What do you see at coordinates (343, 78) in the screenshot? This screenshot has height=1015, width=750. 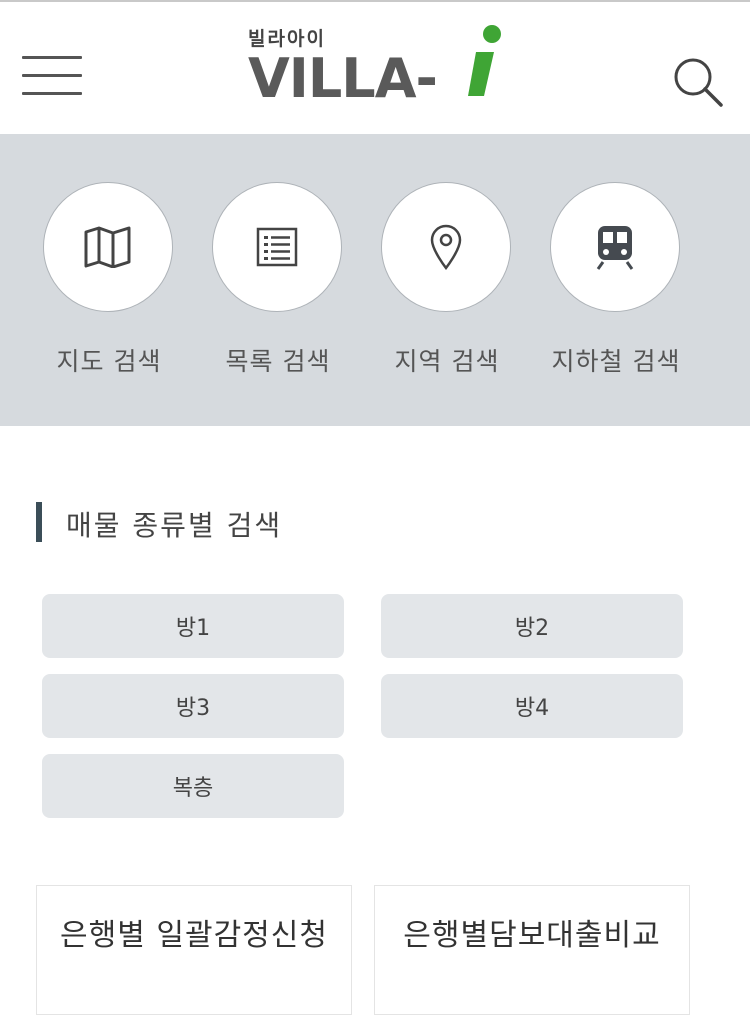 I see `logo-text: VILLA-` at bounding box center [343, 78].